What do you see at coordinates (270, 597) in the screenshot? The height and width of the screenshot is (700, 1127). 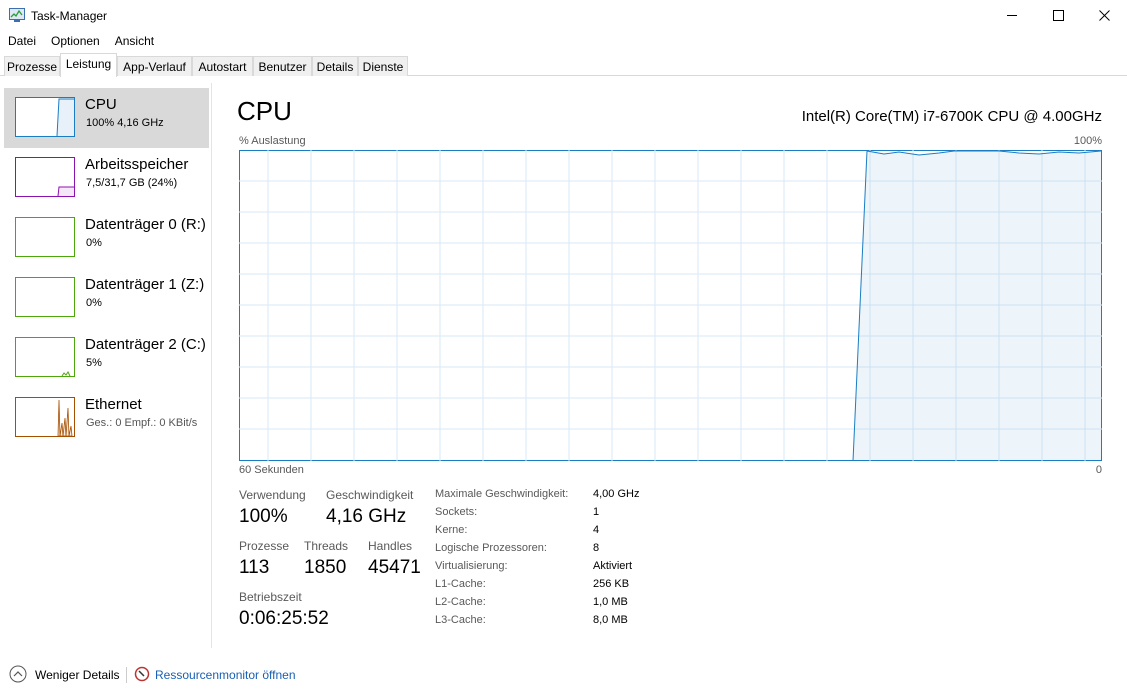 I see `uptime-label: Betriebszeit` at bounding box center [270, 597].